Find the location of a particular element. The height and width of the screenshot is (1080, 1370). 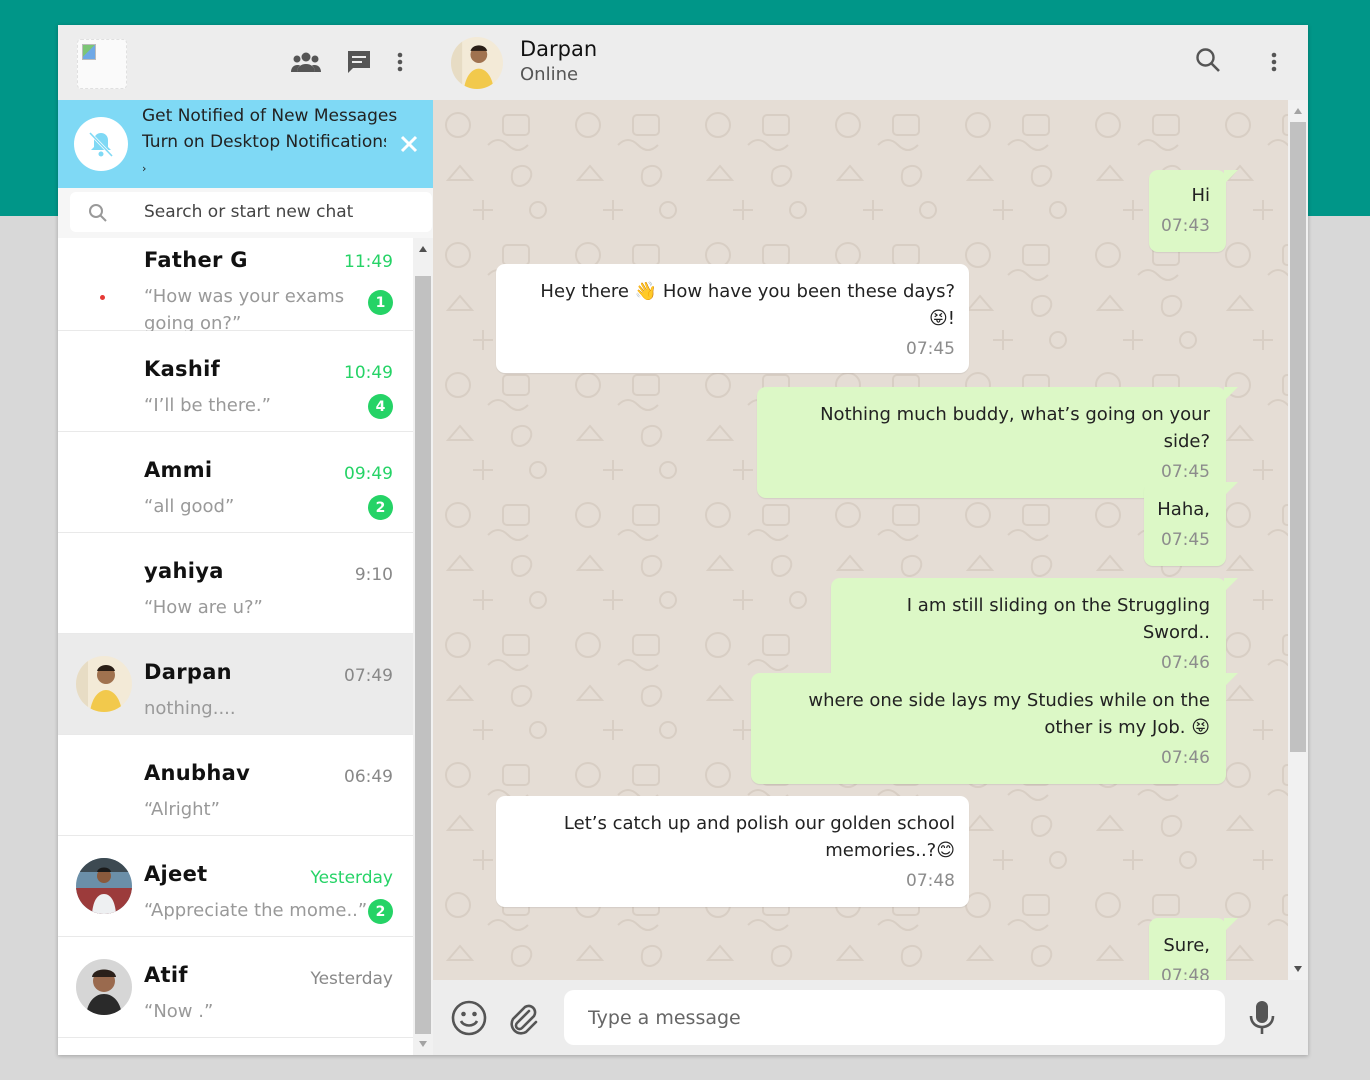

unread-badge: 1 is located at coordinates (380, 302).